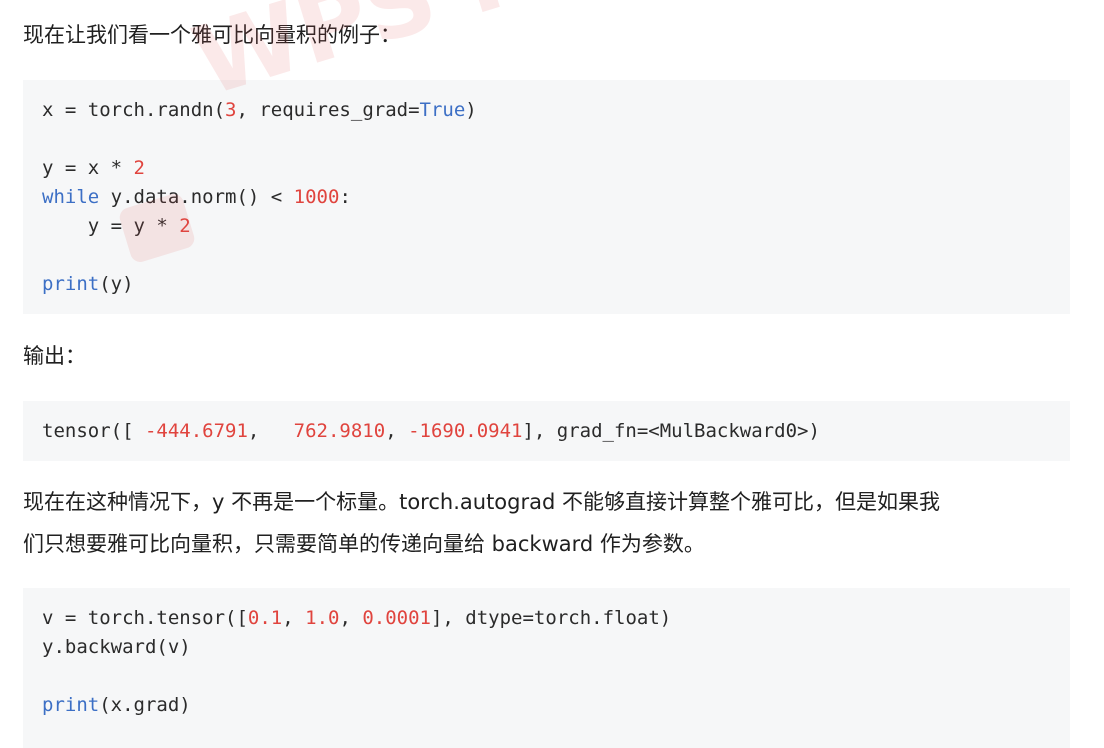 This screenshot has height=748, width=1104. Describe the element at coordinates (364, 544) in the screenshot. I see `explanation-line-2: 们只想要雅可比向量积，只需要简单的传递向量给 backward 作为参数。` at that location.